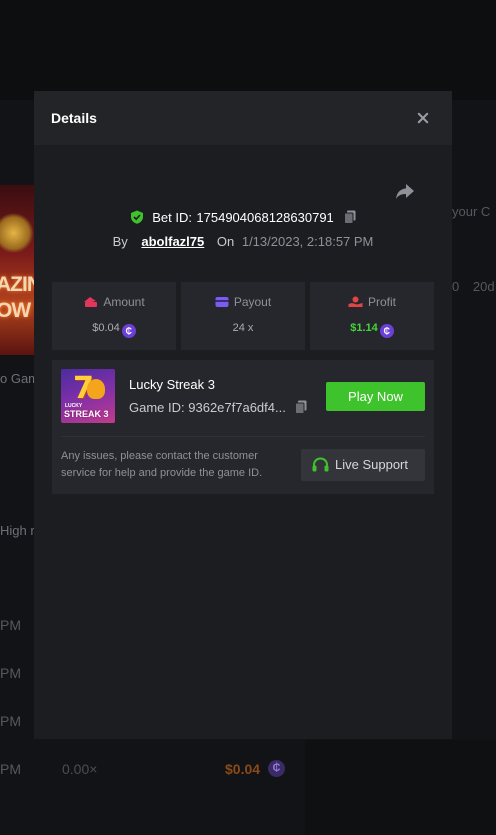  What do you see at coordinates (120, 241) in the screenshot?
I see `by-label: By` at bounding box center [120, 241].